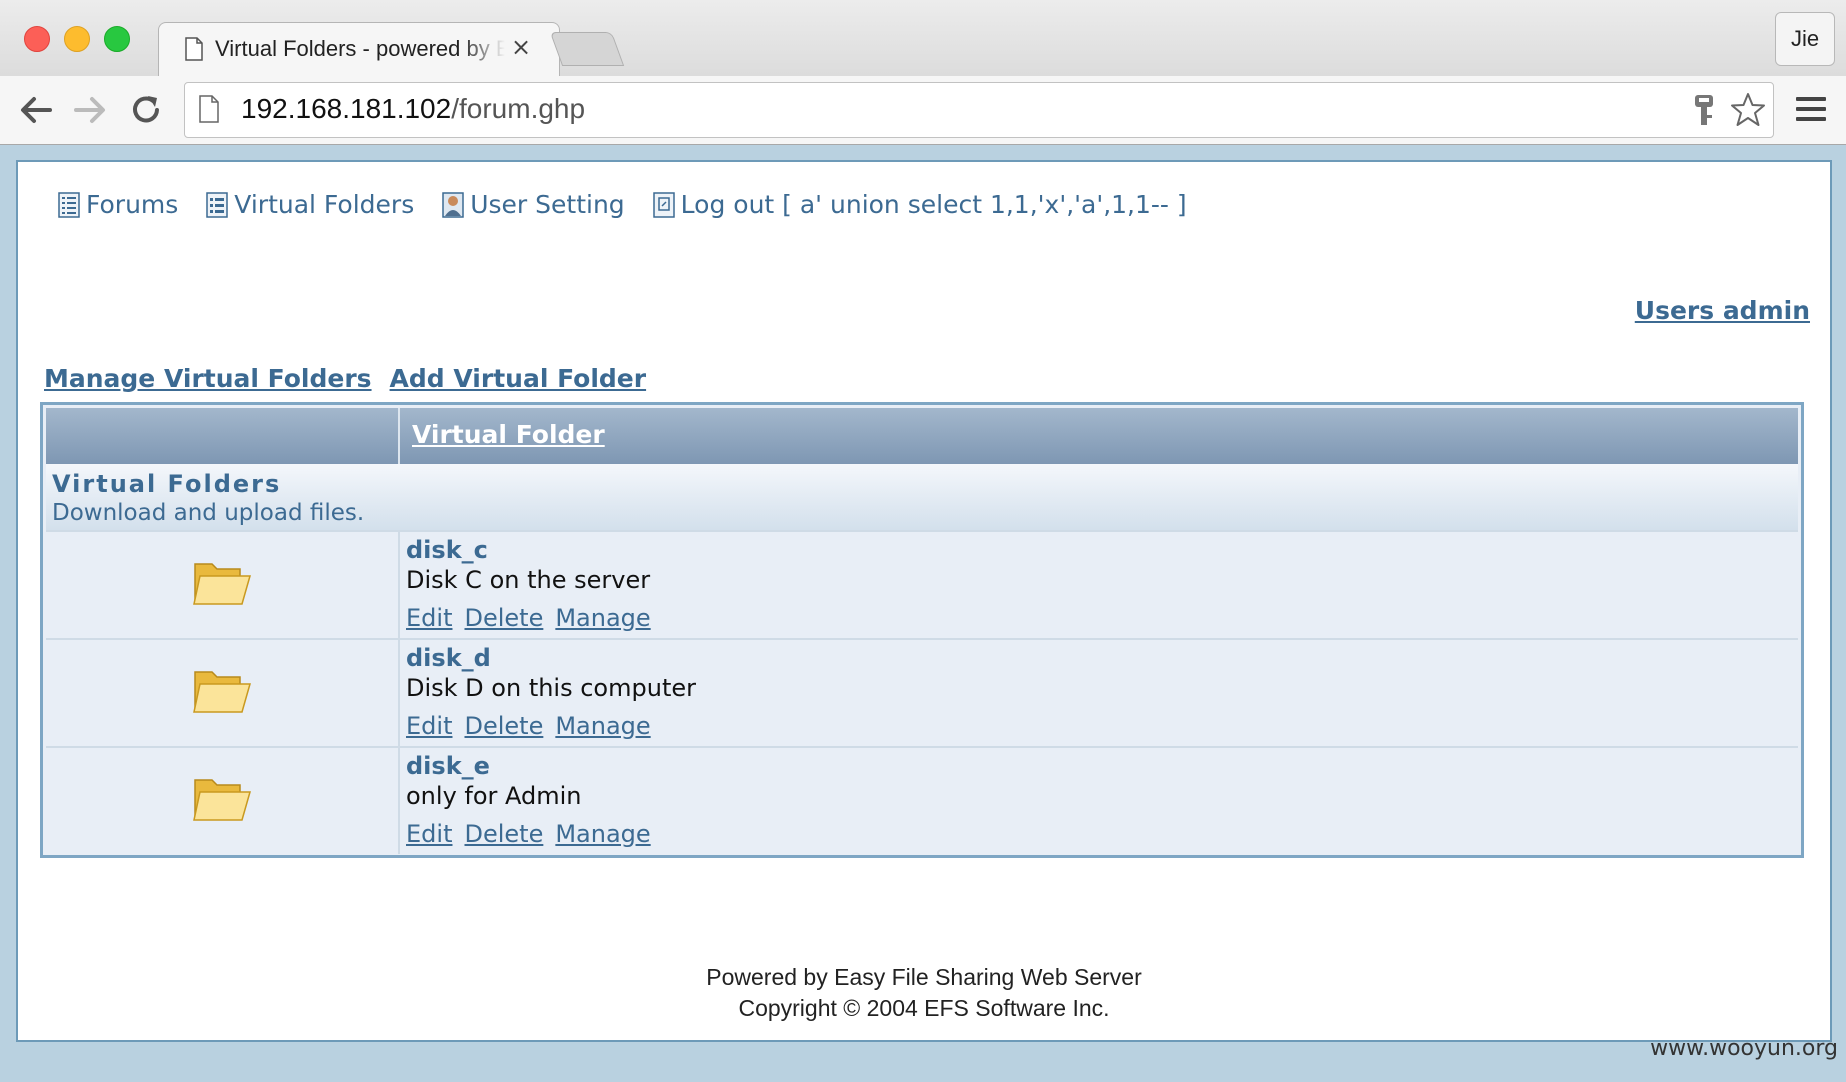 The image size is (1846, 1082). Describe the element at coordinates (453, 204) in the screenshot. I see `user-icon` at that location.